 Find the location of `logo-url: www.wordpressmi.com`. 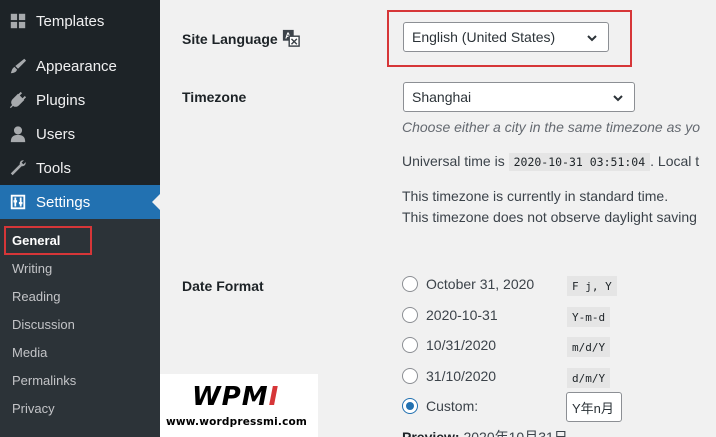

logo-url: www.wordpressmi.com is located at coordinates (237, 422).